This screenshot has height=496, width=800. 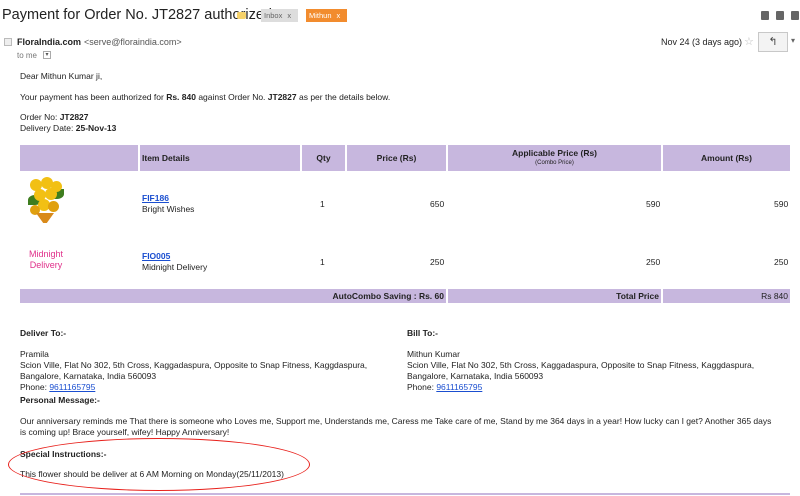 What do you see at coordinates (475, 376) in the screenshot?
I see `bill-to-line2: Bangalore, Karnataka, India 560093` at bounding box center [475, 376].